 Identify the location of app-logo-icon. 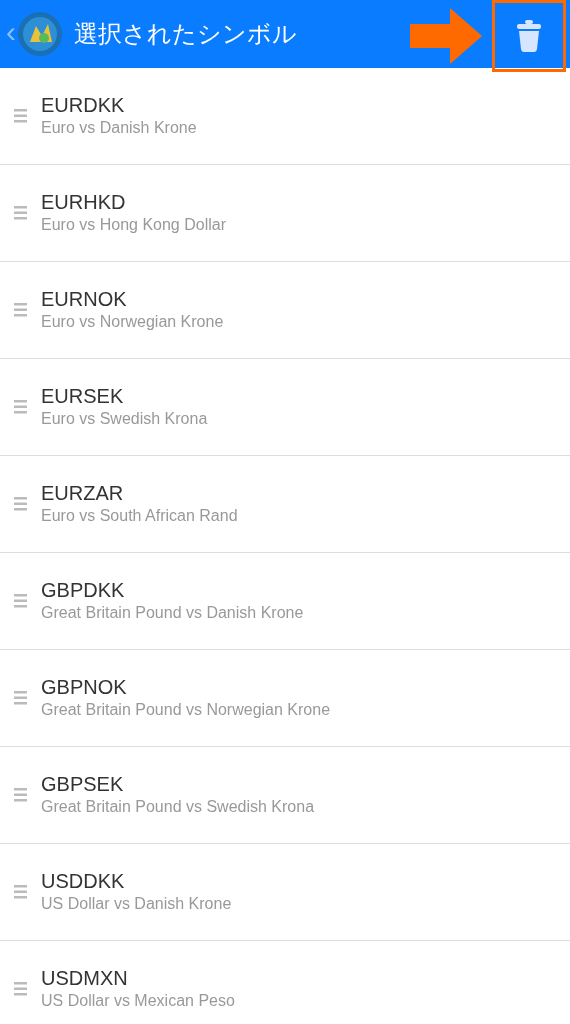
(40, 34).